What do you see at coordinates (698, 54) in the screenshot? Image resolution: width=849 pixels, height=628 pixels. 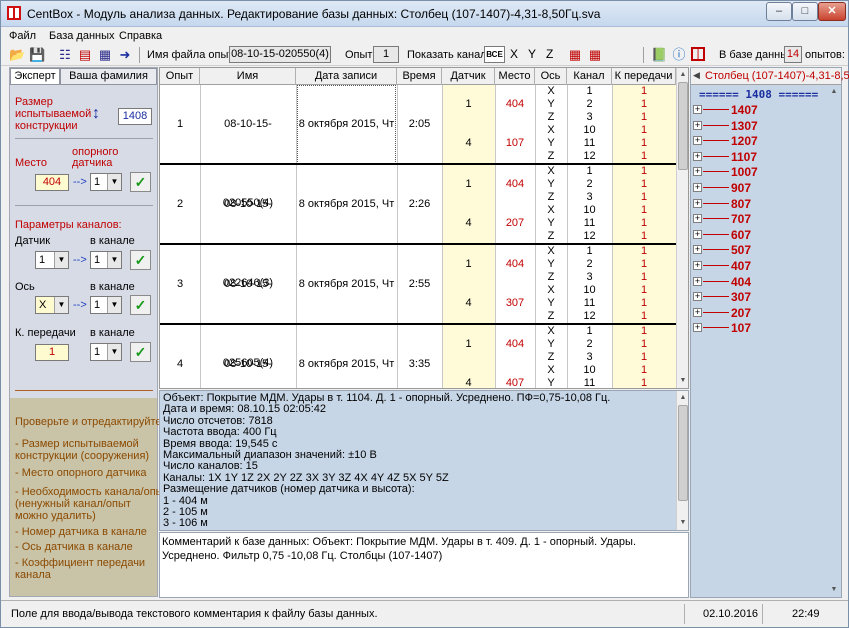 I see `exit-icon: |` at bounding box center [698, 54].